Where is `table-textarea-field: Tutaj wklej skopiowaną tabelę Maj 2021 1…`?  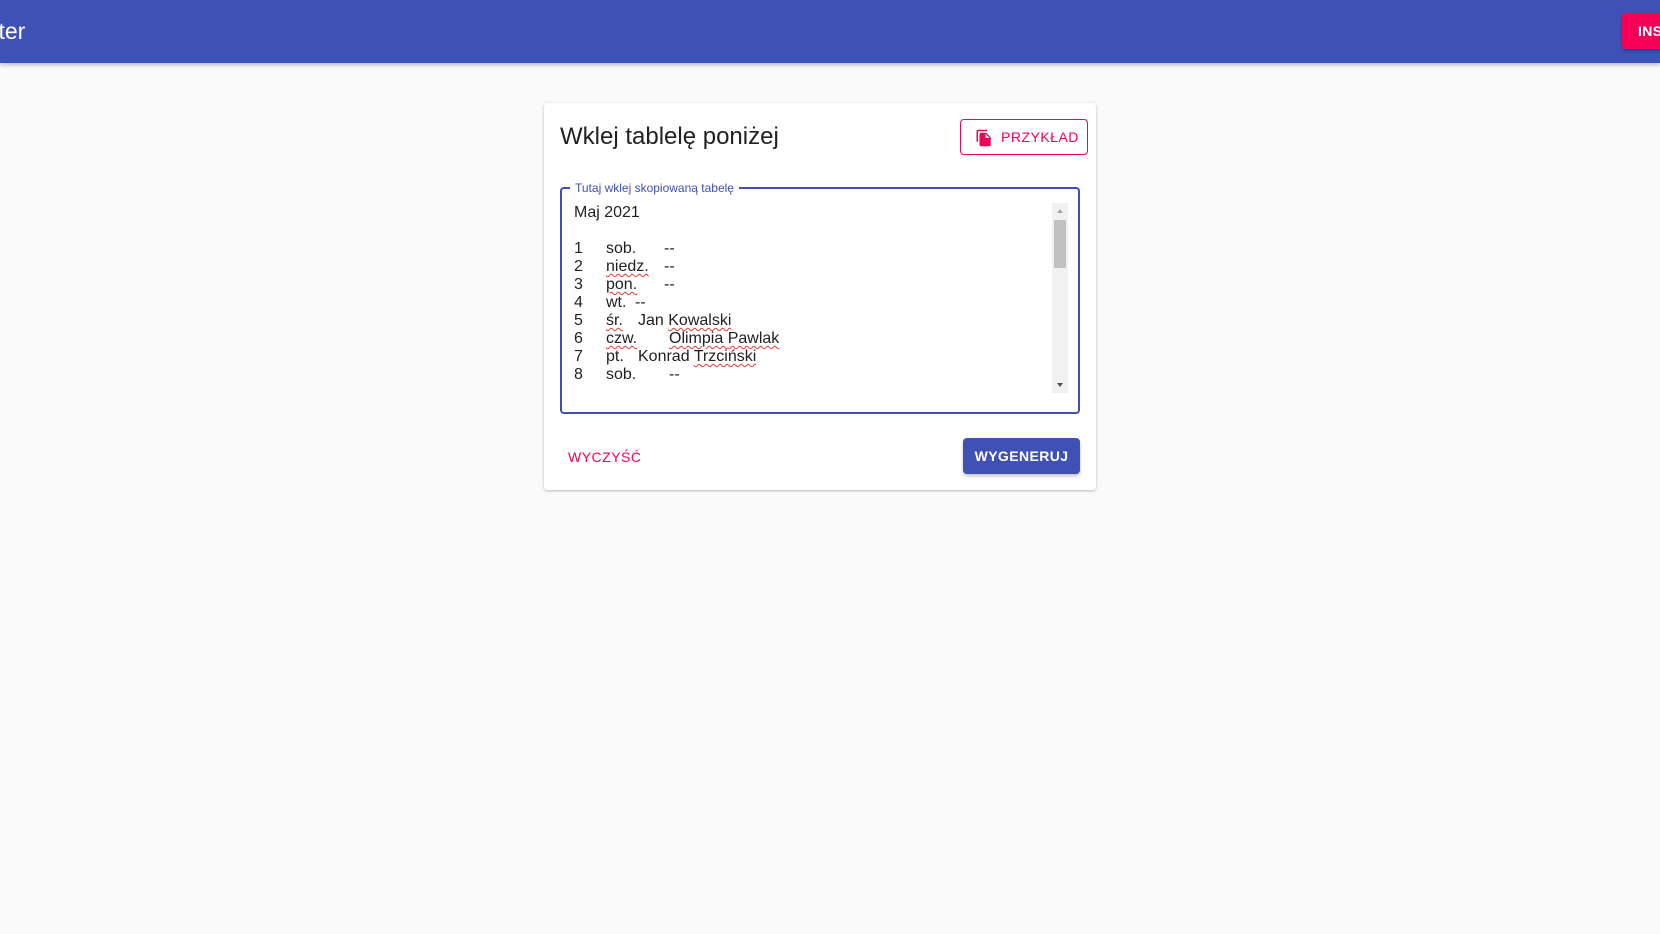 table-textarea-field: Tutaj wklej skopiowaną tabelę Maj 2021 1… is located at coordinates (820, 297).